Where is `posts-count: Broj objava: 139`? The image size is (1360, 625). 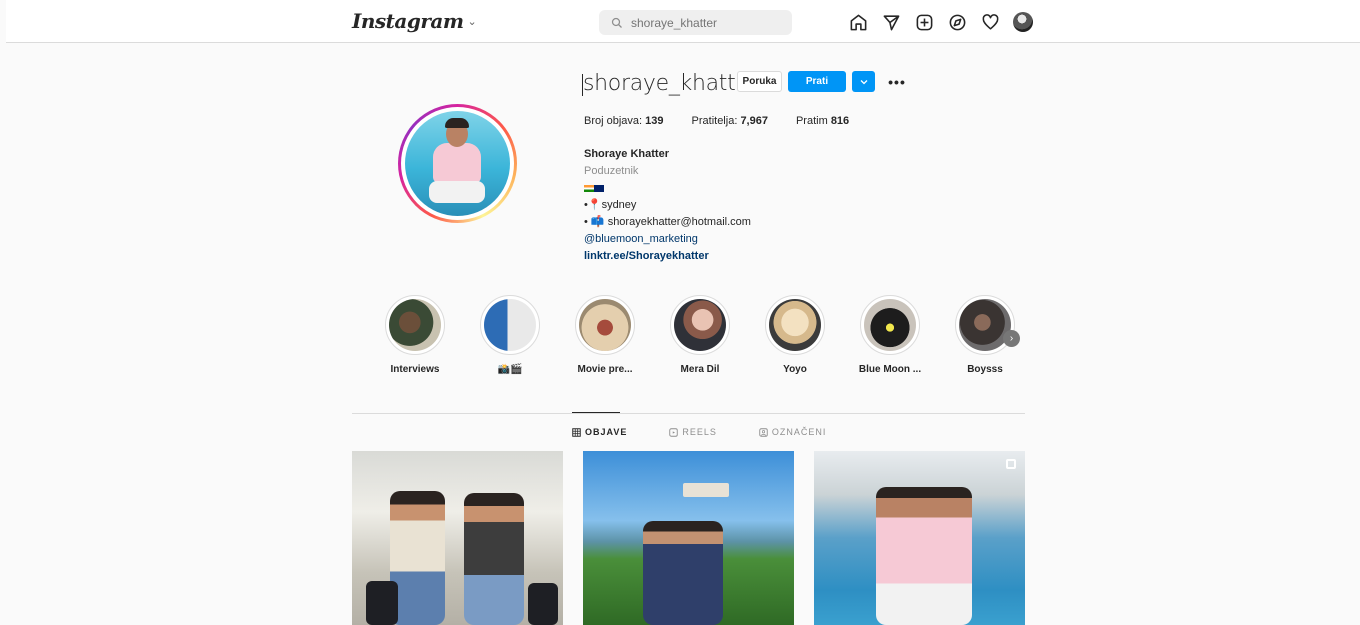 posts-count: Broj objava: 139 is located at coordinates (624, 121).